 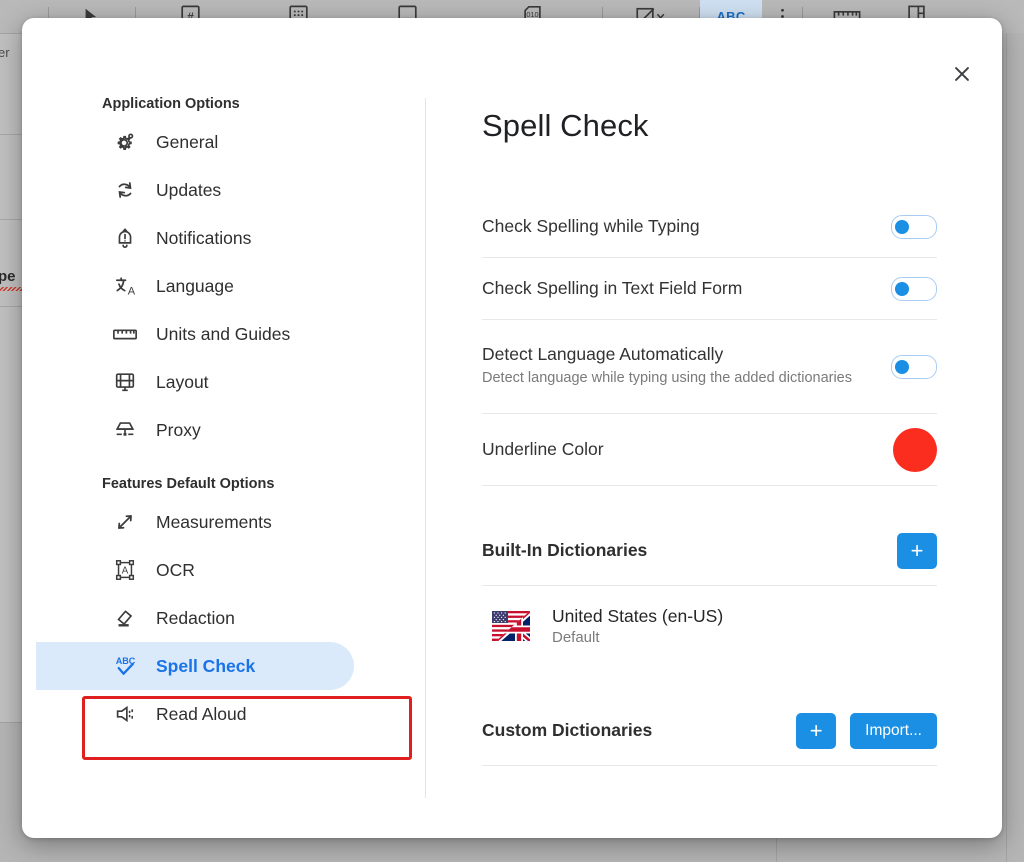 I want to click on sidebar-item-redaction: Redaction, so click(x=223, y=618).